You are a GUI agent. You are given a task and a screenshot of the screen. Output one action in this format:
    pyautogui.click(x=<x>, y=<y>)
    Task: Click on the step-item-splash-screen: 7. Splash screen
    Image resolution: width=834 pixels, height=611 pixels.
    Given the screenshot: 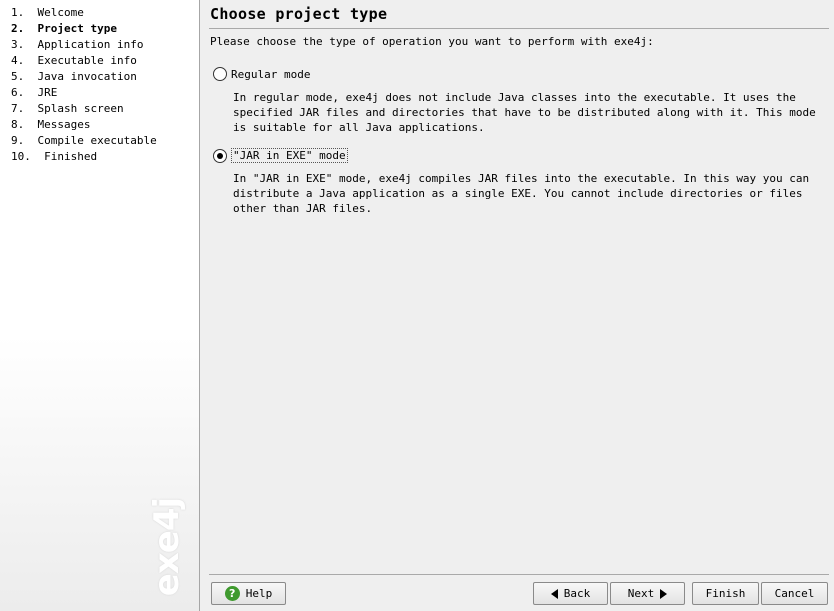 What is the action you would take?
    pyautogui.click(x=105, y=109)
    